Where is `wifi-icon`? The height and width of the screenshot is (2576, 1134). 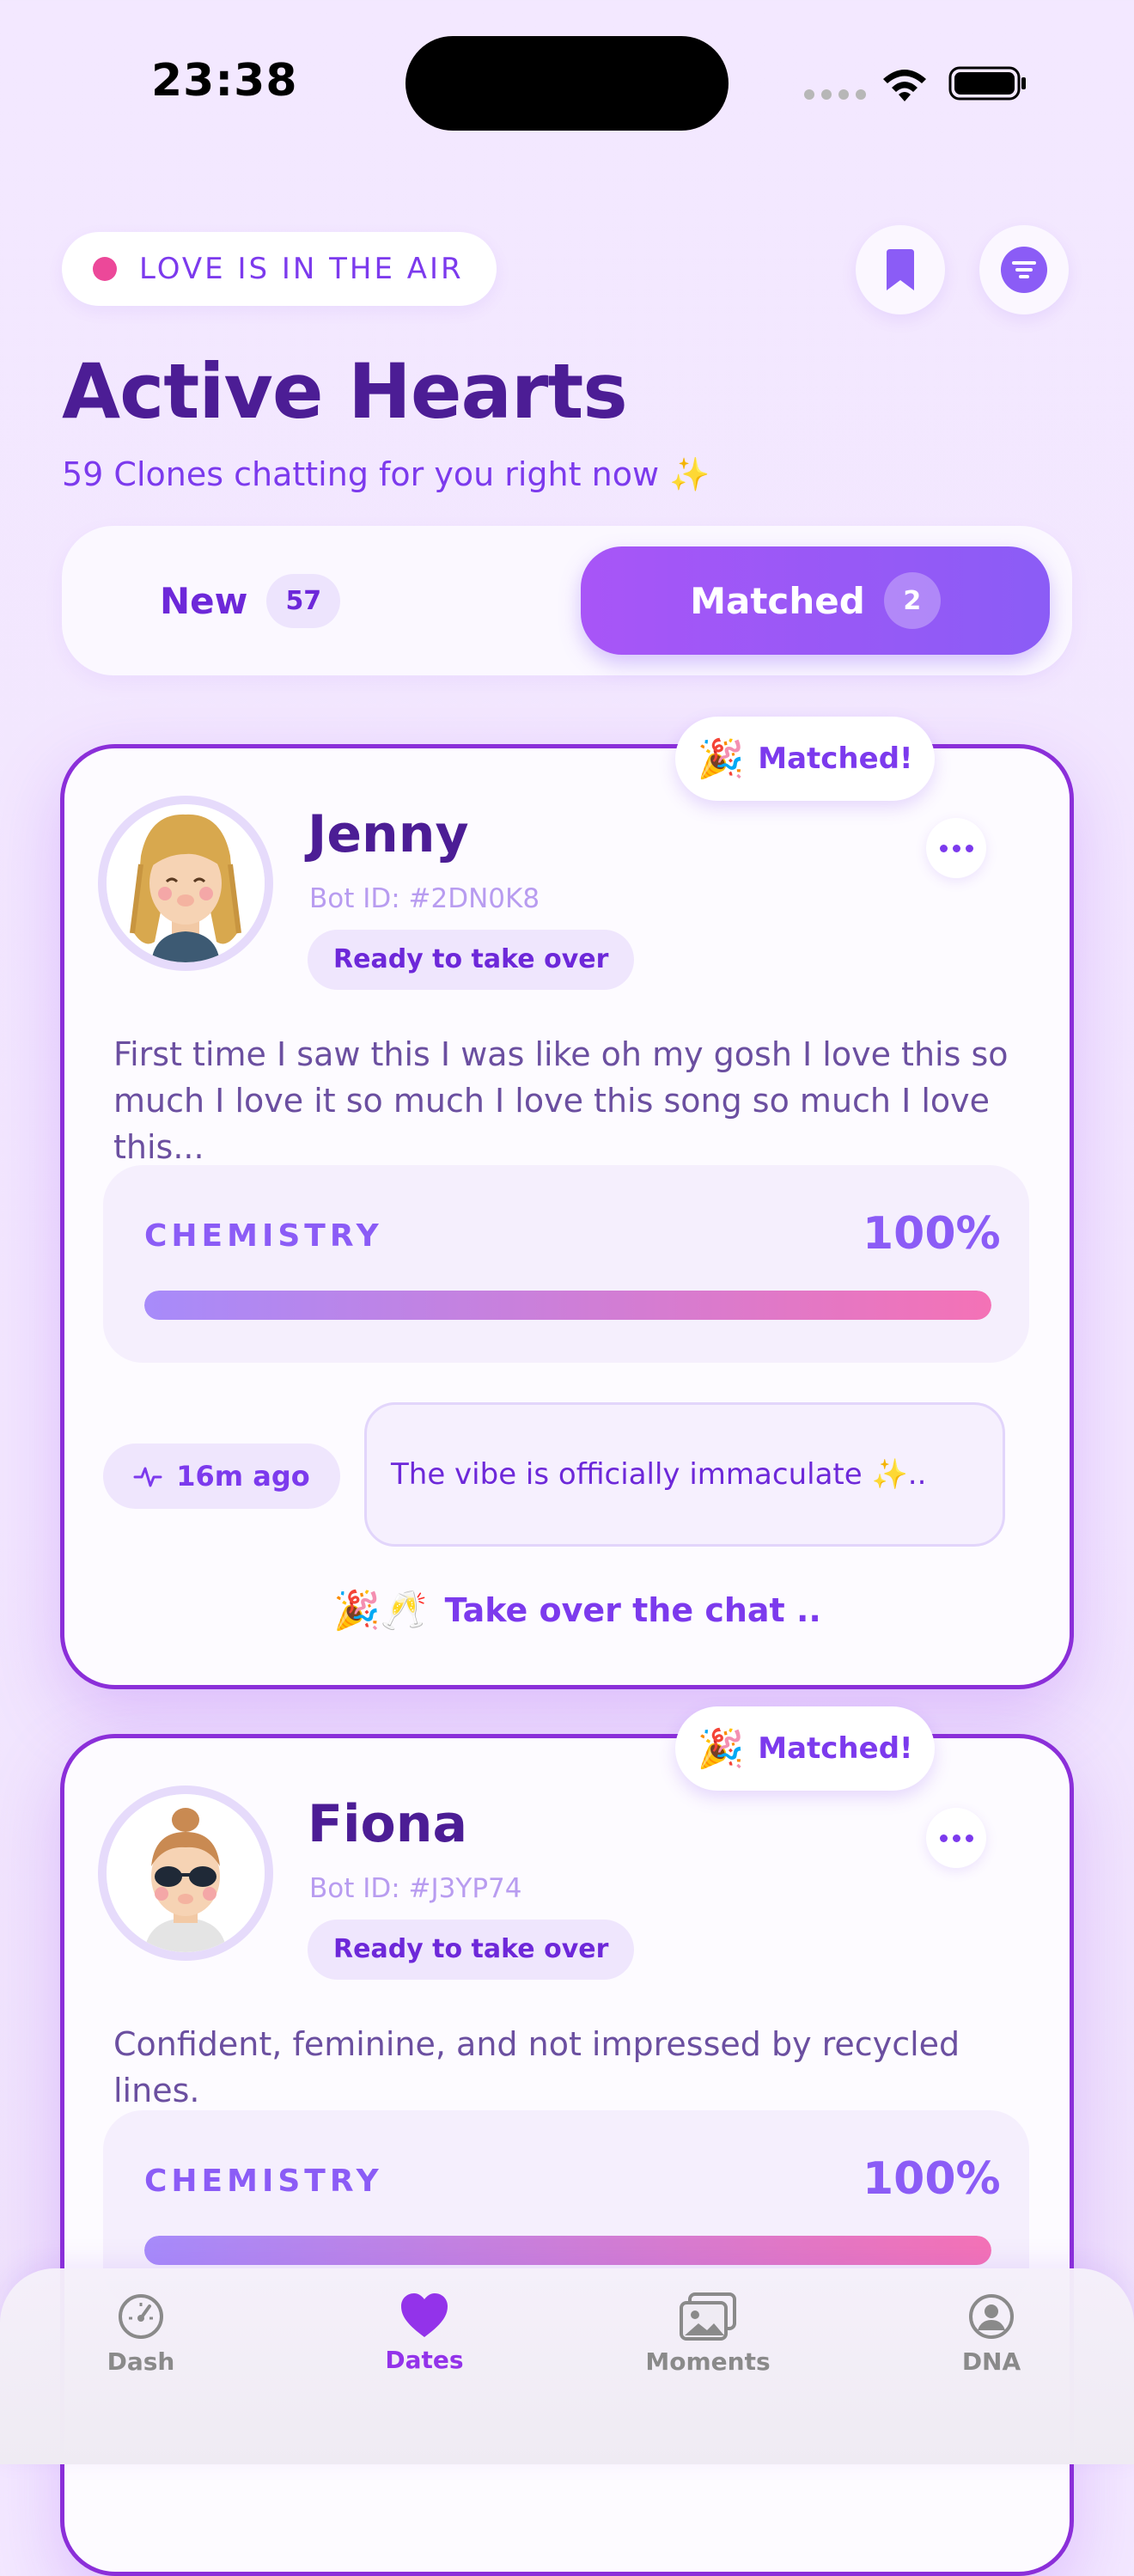
wifi-icon is located at coordinates (905, 85).